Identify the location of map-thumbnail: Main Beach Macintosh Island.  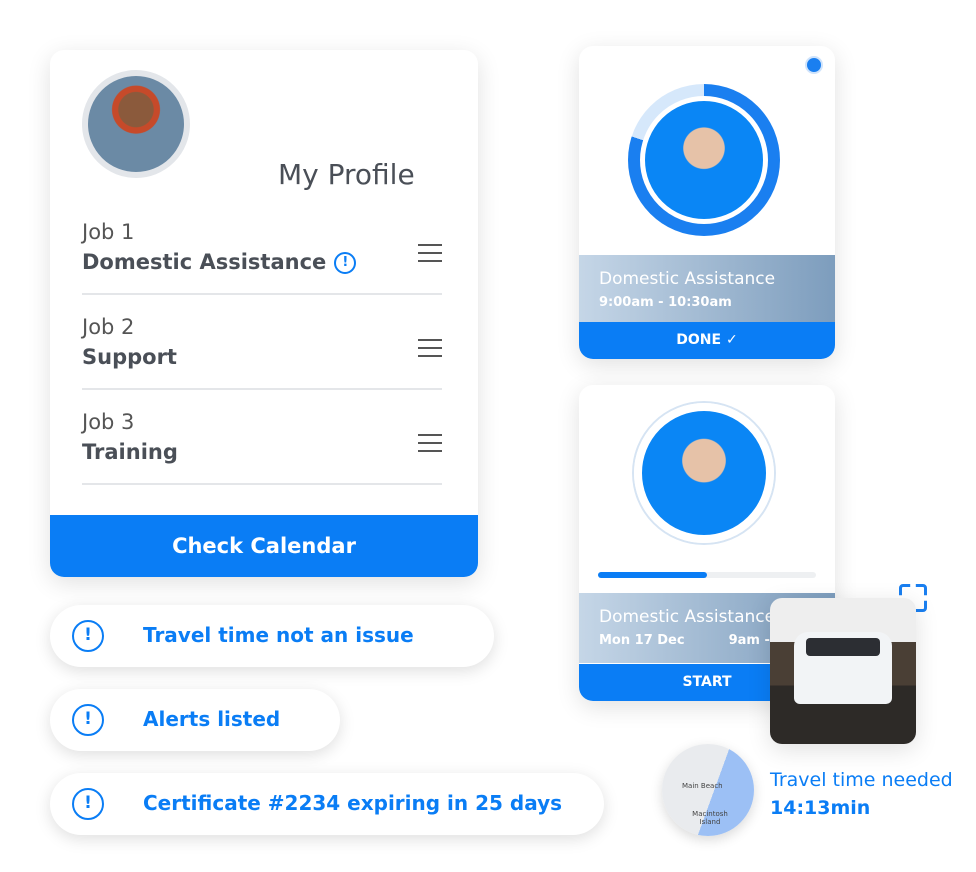
(708, 790).